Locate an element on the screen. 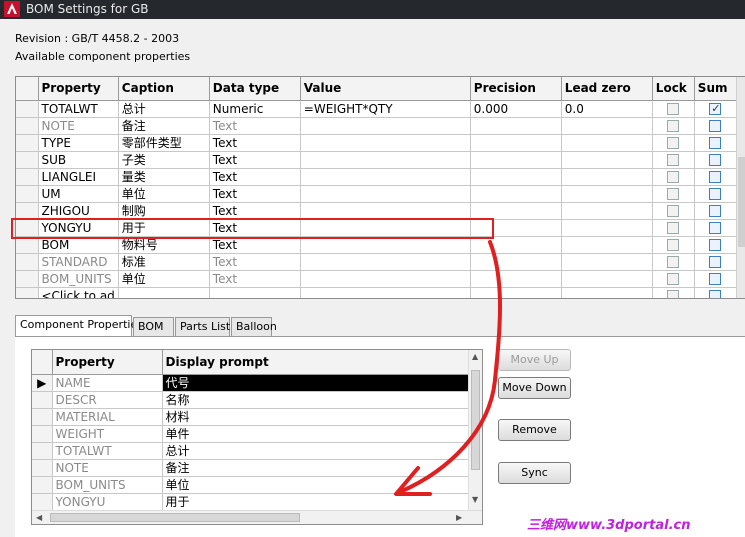 Image resolution: width=745 pixels, height=537 pixels. caption-cell: 备注 is located at coordinates (164, 126).